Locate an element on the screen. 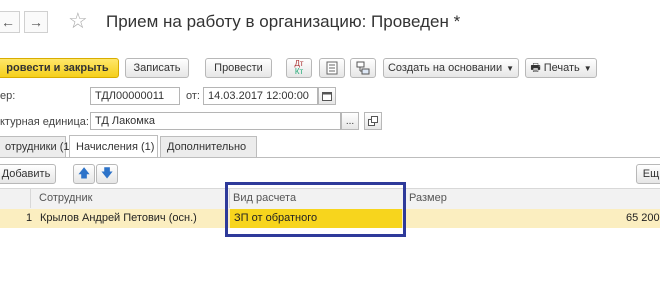  tab-accruals-label: Начисления (1) is located at coordinates (115, 146).